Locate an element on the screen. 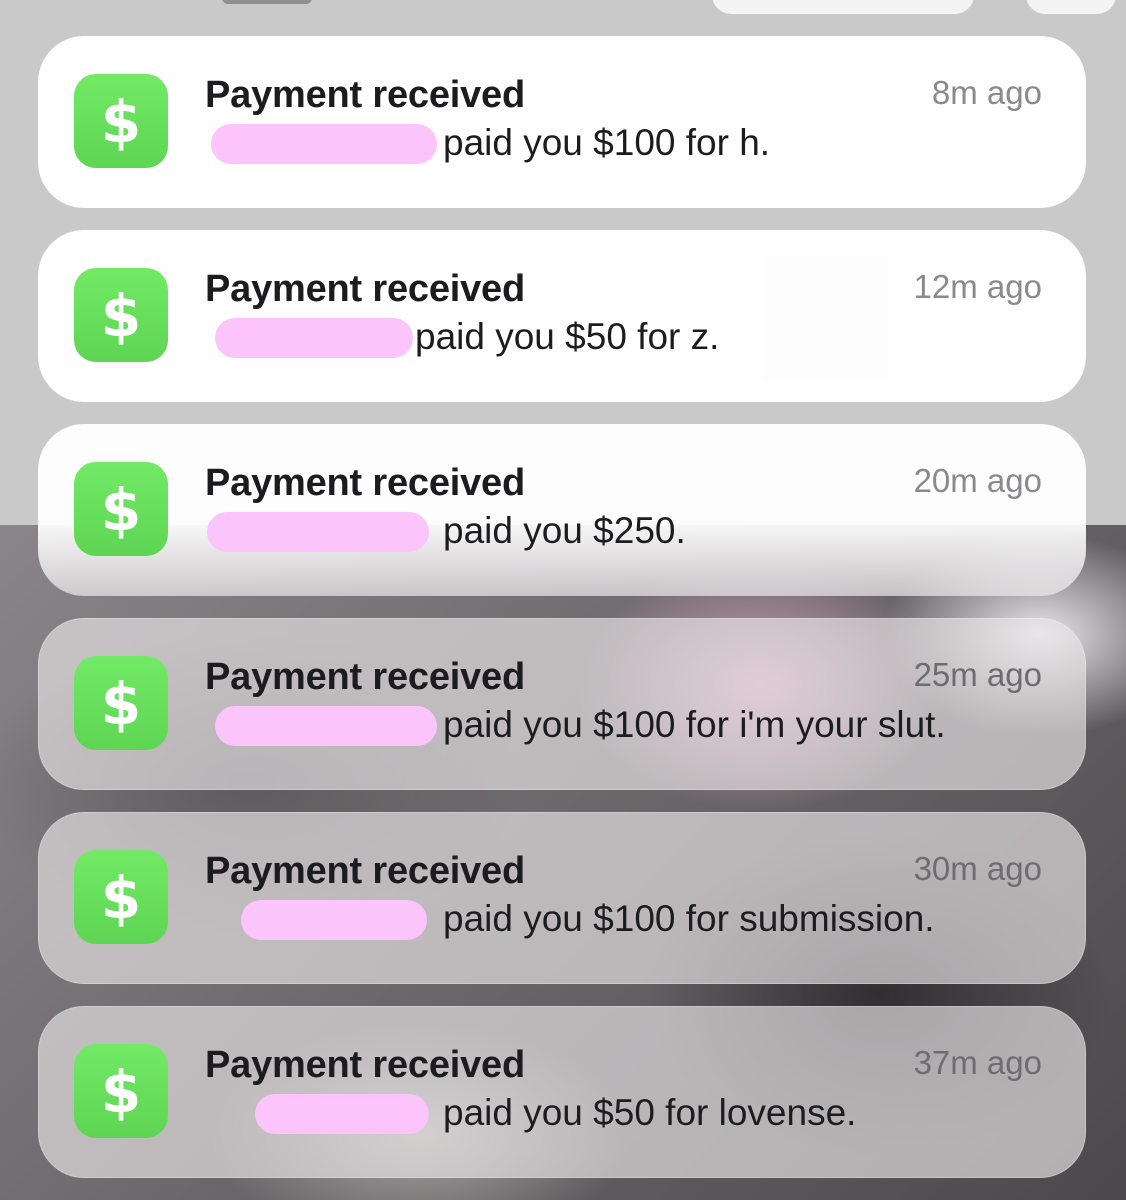 Image resolution: width=1126 pixels, height=1200 pixels. notification-body: paid you $50 for lovense. is located at coordinates (625, 1114).